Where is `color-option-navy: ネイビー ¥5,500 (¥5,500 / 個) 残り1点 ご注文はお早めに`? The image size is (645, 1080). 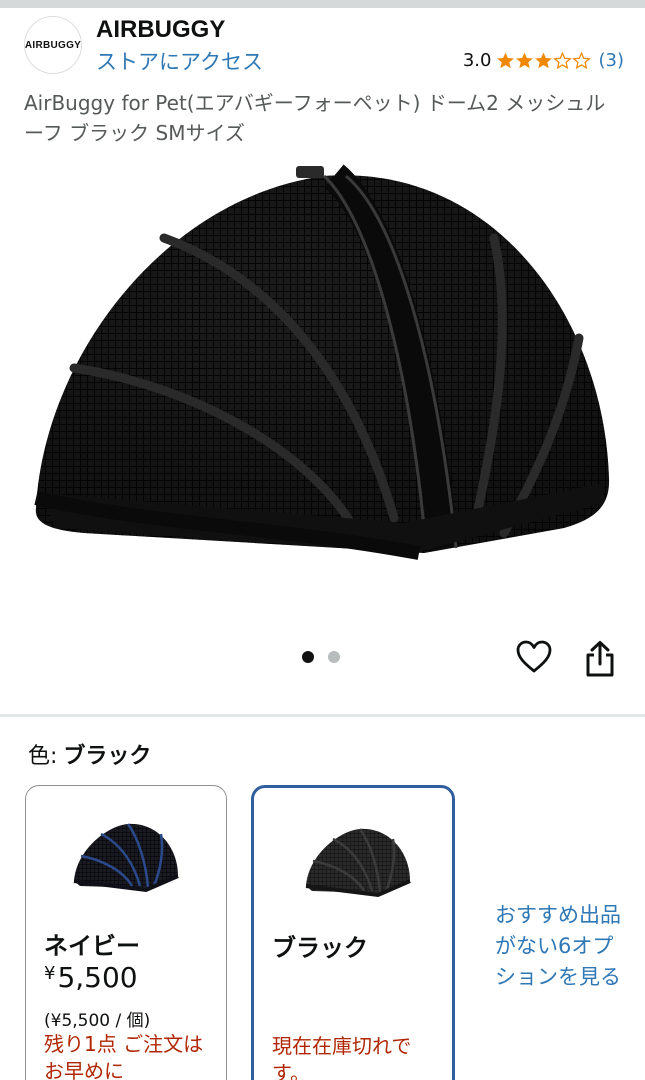 color-option-navy: ネイビー ¥5,500 (¥5,500 / 個) 残り1点 ご注文はお早めに is located at coordinates (126, 932).